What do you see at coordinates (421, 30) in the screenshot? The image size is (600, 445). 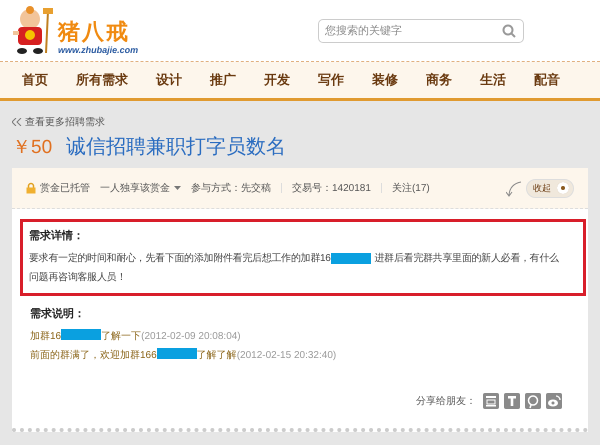 I see `search-field: 您搜索的关键字` at bounding box center [421, 30].